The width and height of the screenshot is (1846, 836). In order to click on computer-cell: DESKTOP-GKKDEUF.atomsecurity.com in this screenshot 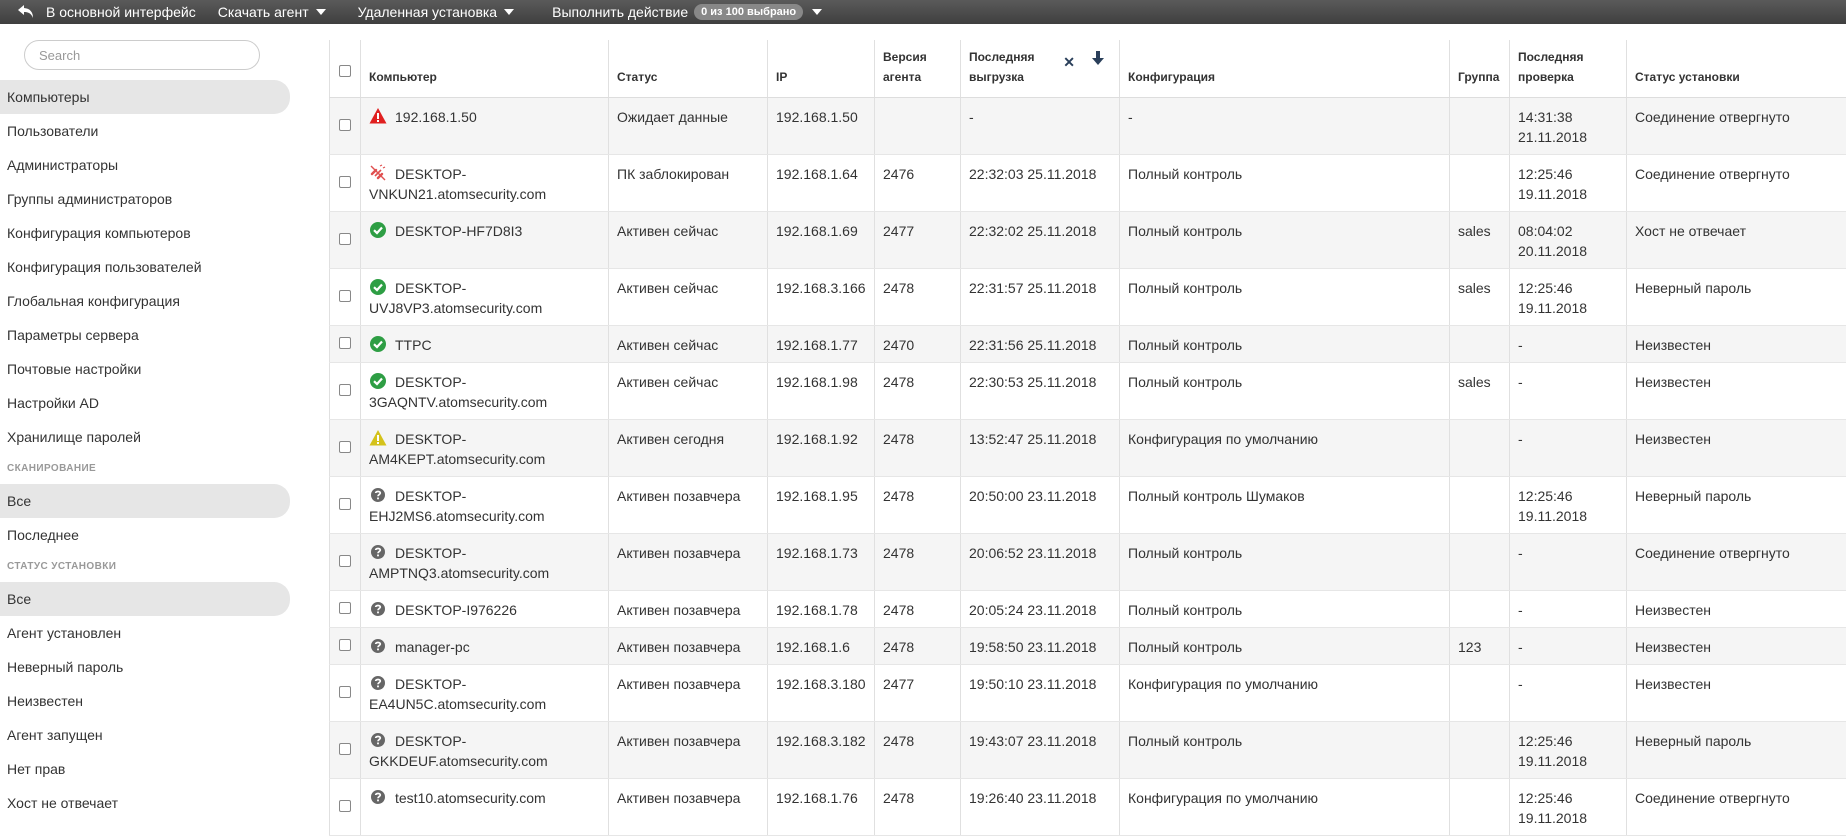, I will do `click(485, 749)`.